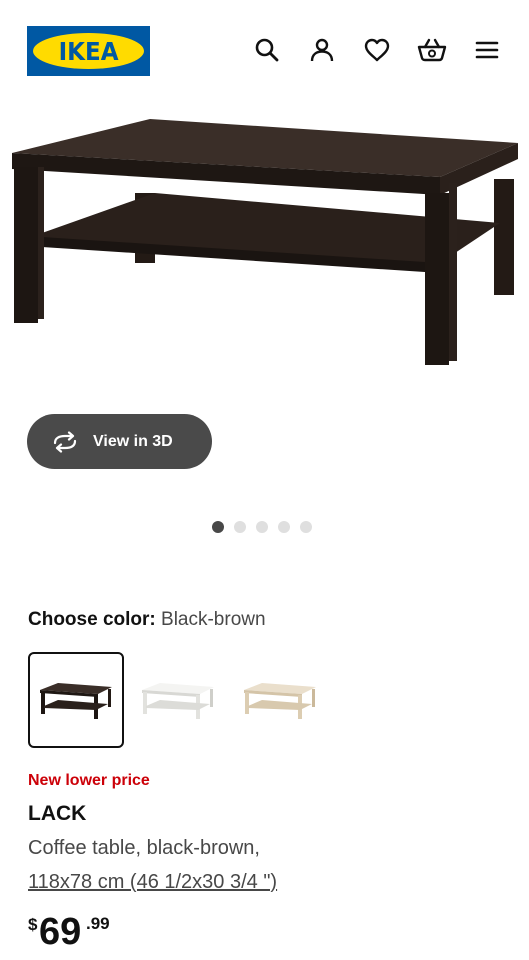  What do you see at coordinates (89, 780) in the screenshot?
I see `price-badge: New lower price` at bounding box center [89, 780].